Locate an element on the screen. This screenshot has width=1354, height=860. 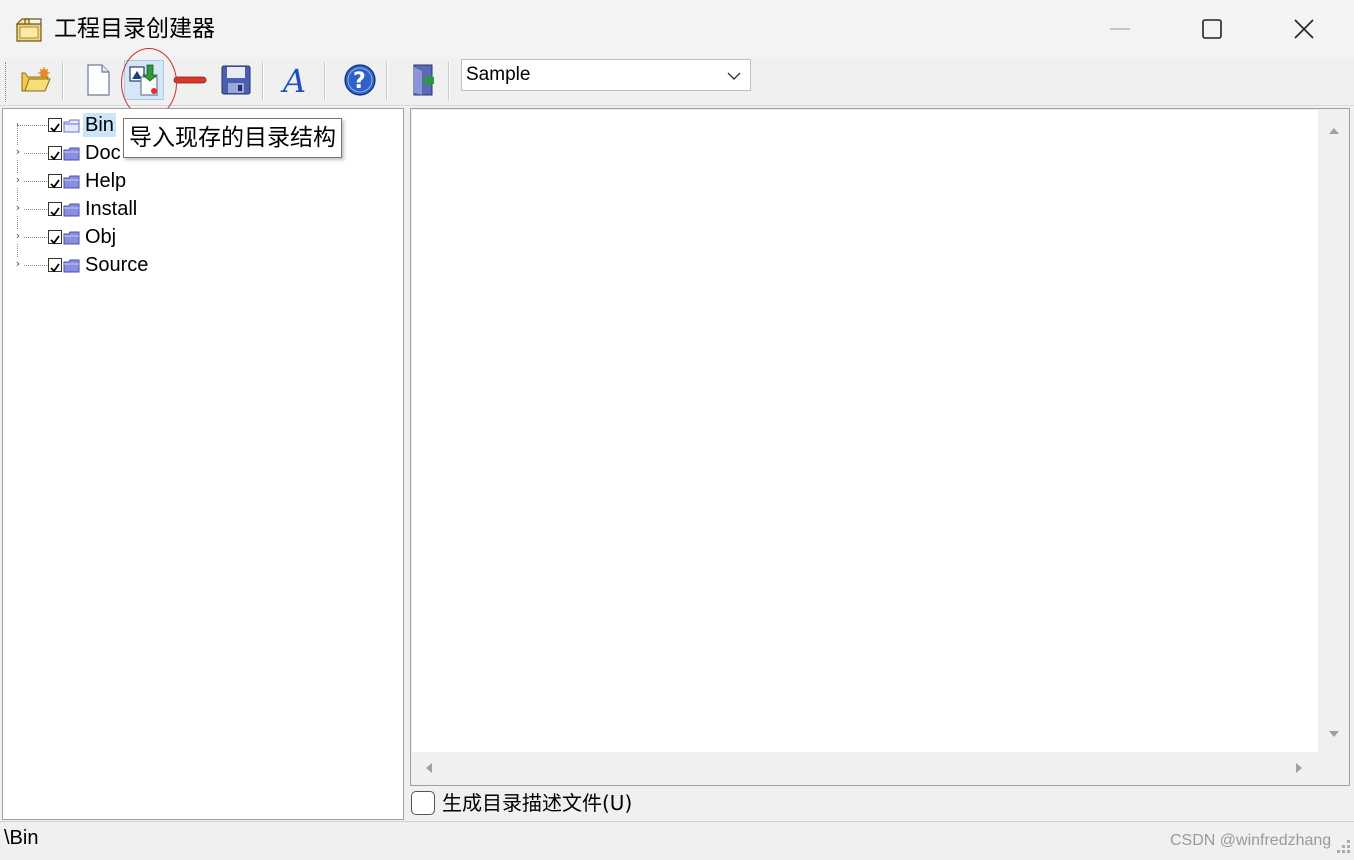
save-button is located at coordinates (236, 80).